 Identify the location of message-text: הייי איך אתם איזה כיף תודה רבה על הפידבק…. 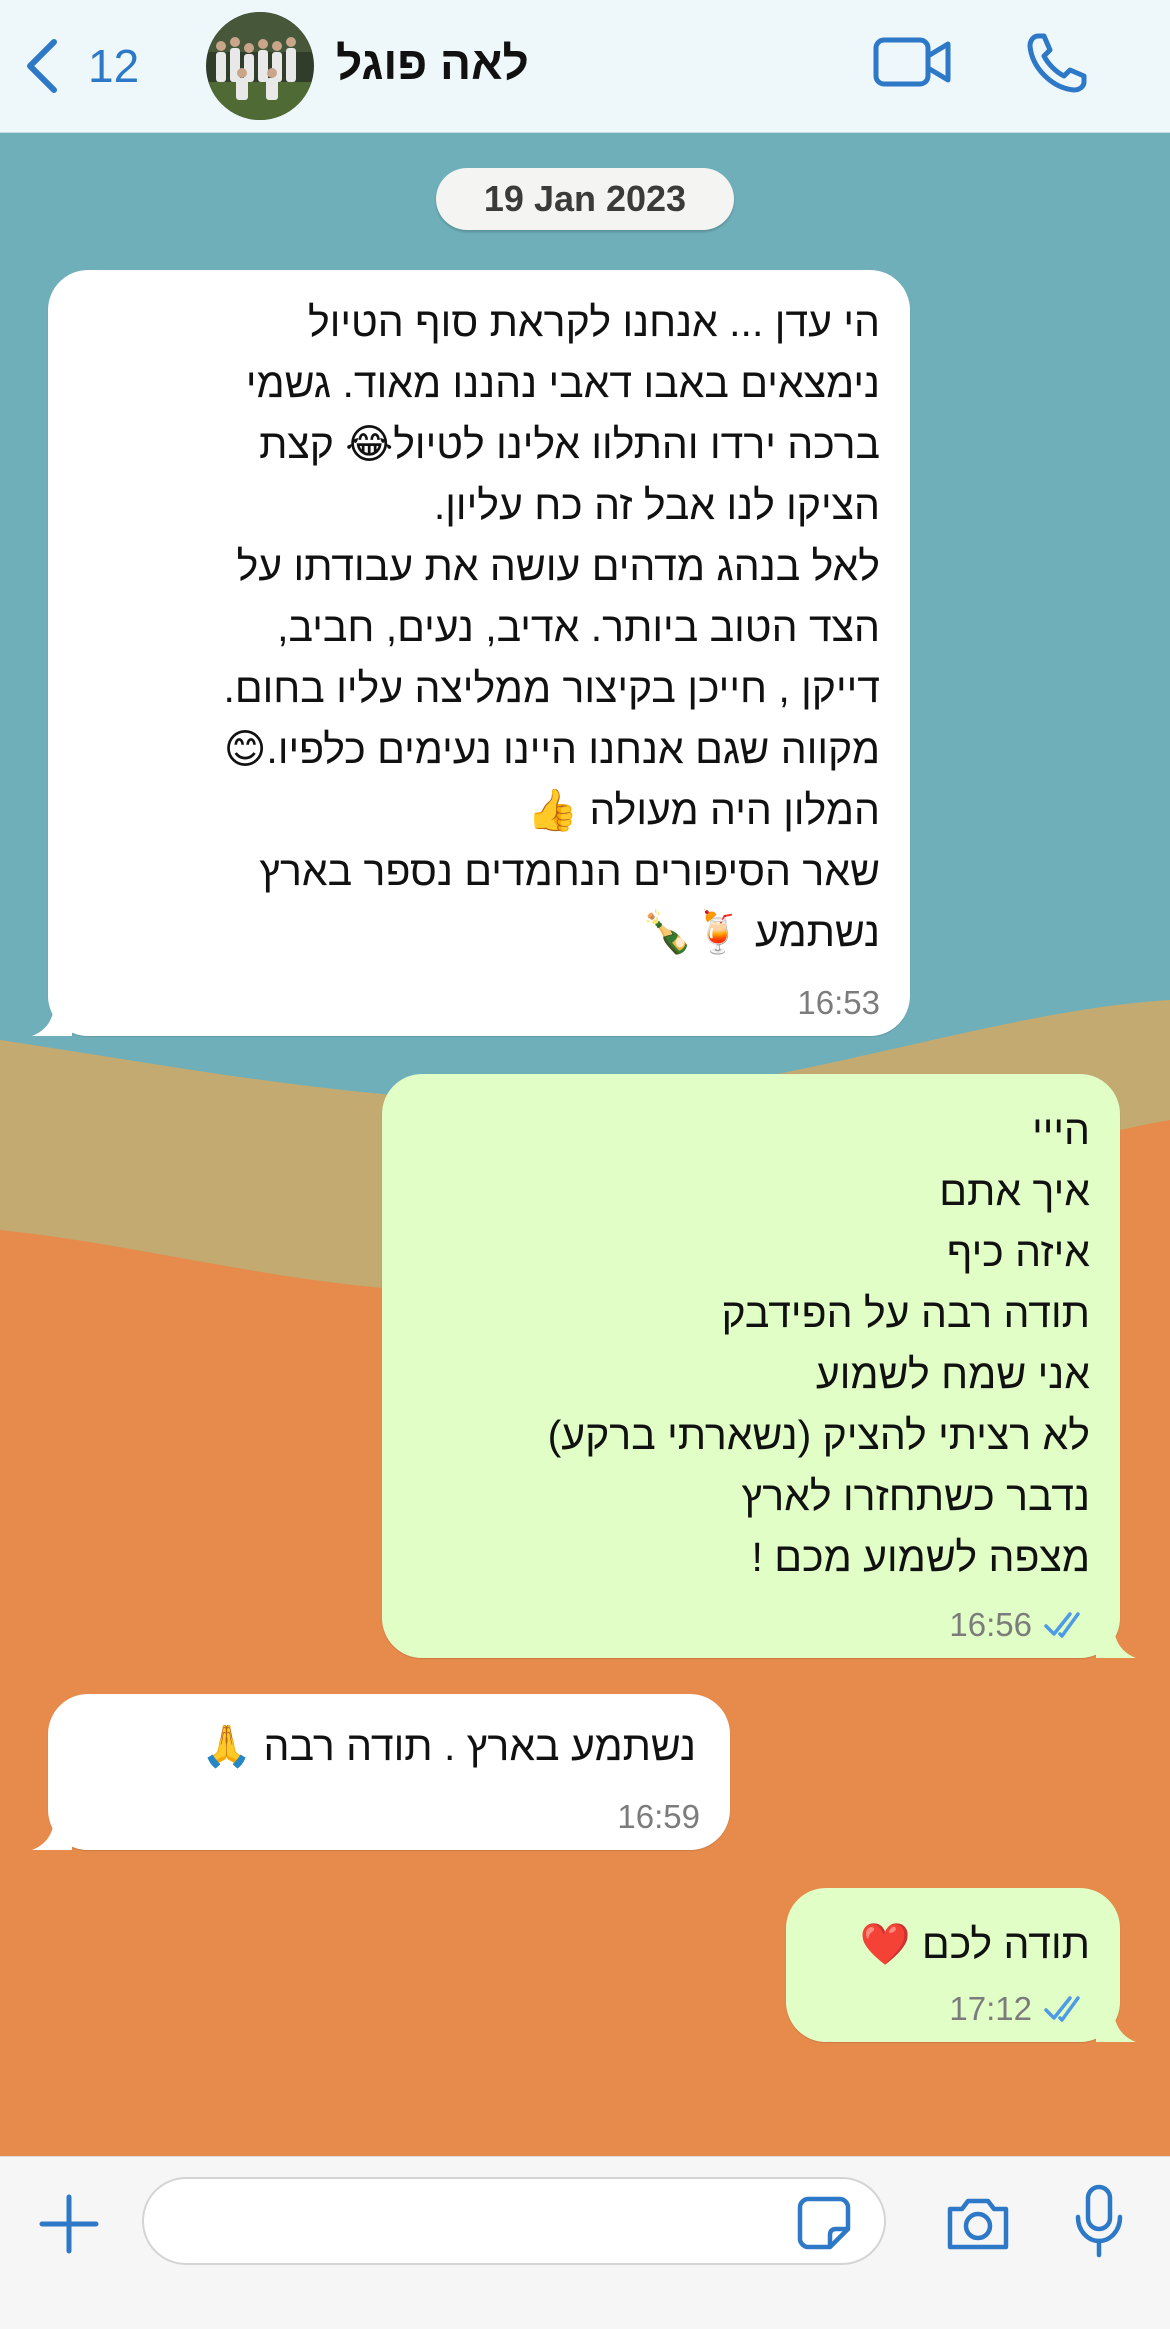
(818, 1343).